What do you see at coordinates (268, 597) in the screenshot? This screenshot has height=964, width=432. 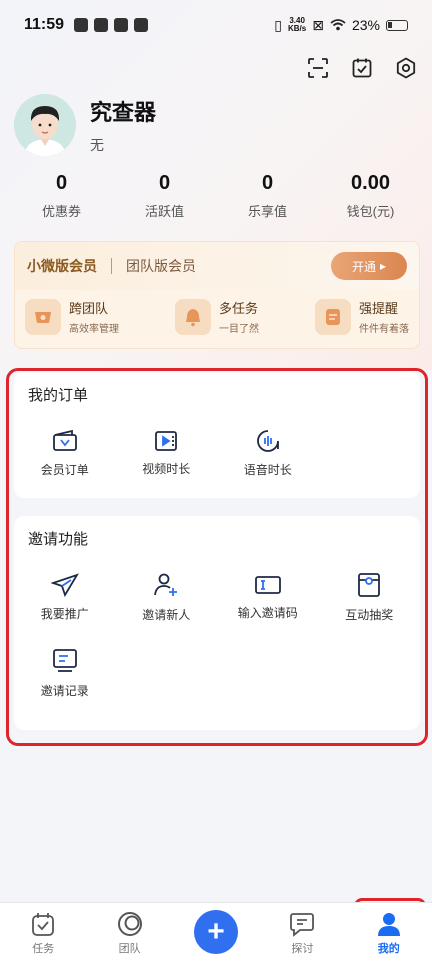 I see `enter-invite-code-button: 输入邀请码` at bounding box center [268, 597].